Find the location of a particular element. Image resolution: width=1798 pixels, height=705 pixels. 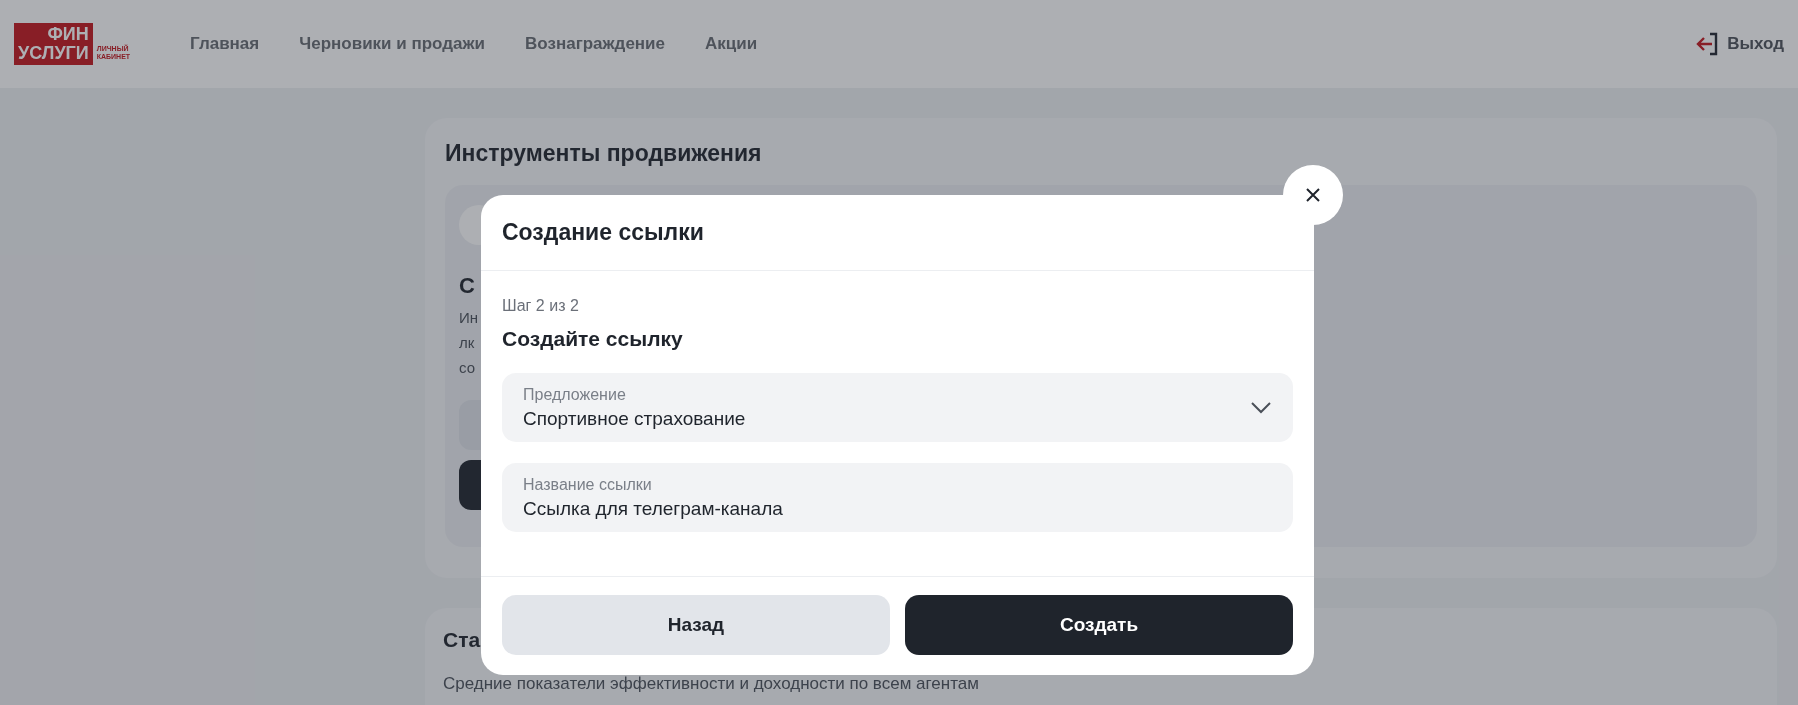

nav-link: Главная is located at coordinates (225, 44).